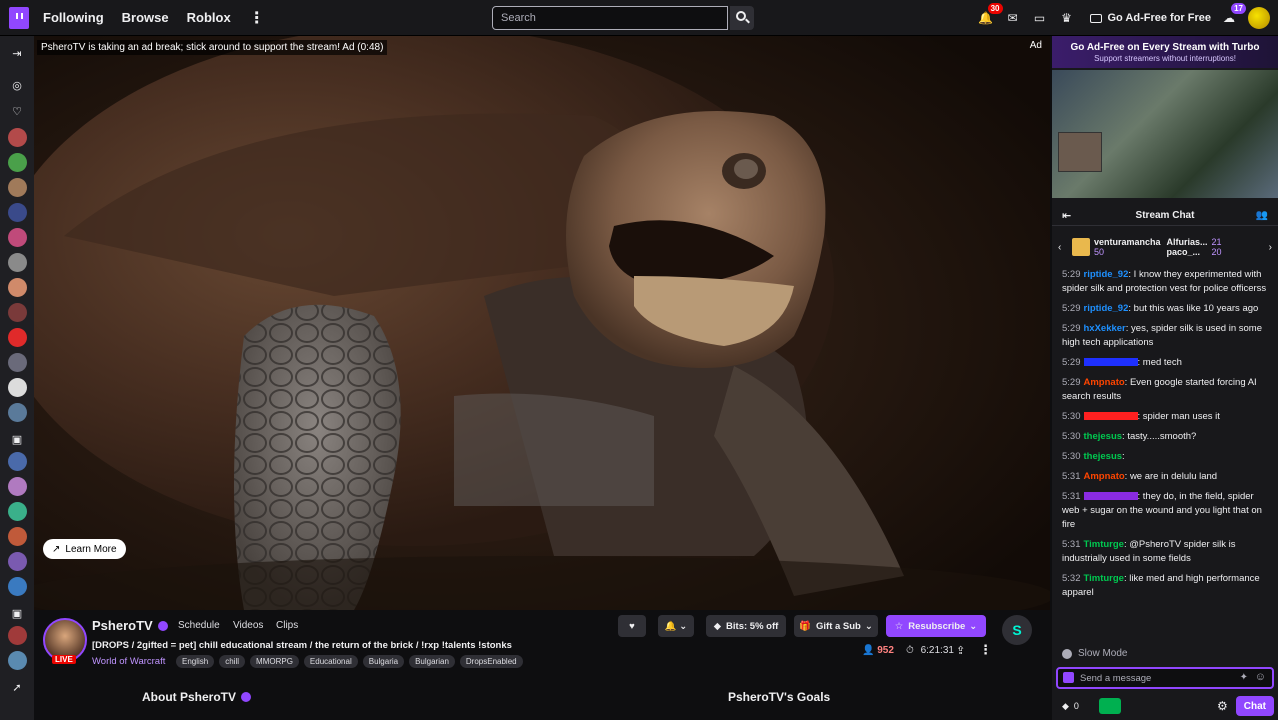  Describe the element at coordinates (17, 85) in the screenshot. I see `recommended-icon: ◎` at that location.